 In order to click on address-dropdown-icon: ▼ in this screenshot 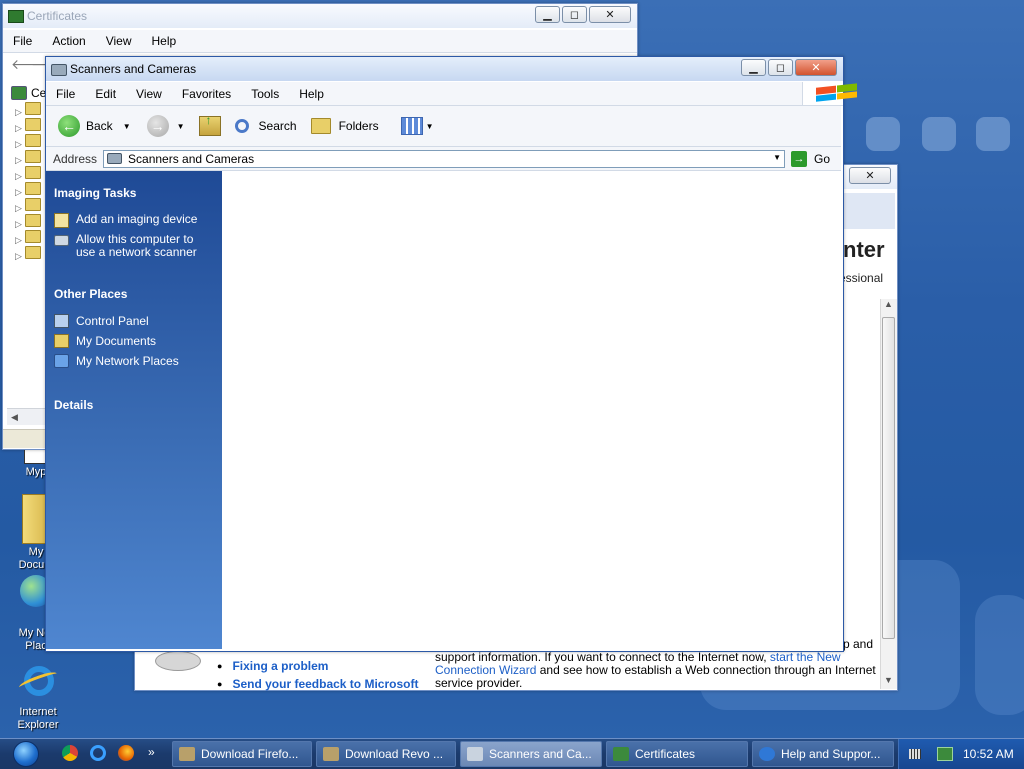, I will do `click(777, 157)`.